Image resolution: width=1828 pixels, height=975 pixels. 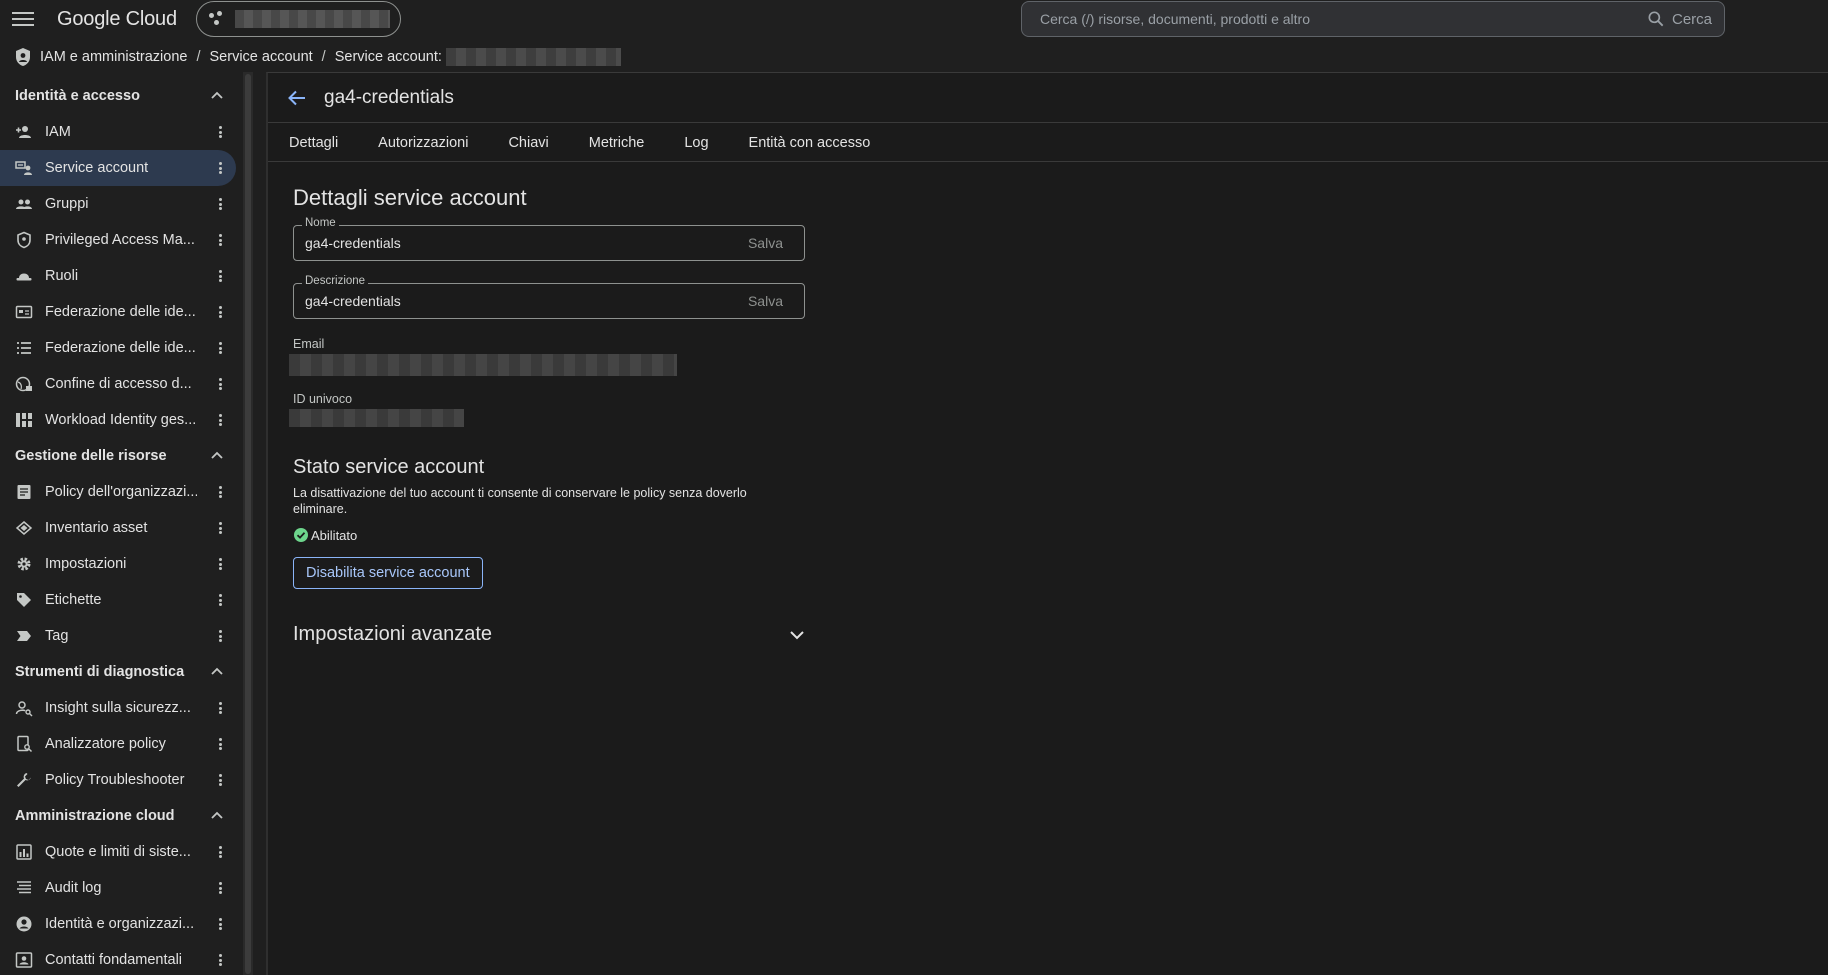 What do you see at coordinates (388, 573) in the screenshot?
I see `disable-service-account-button: Disabilita service account` at bounding box center [388, 573].